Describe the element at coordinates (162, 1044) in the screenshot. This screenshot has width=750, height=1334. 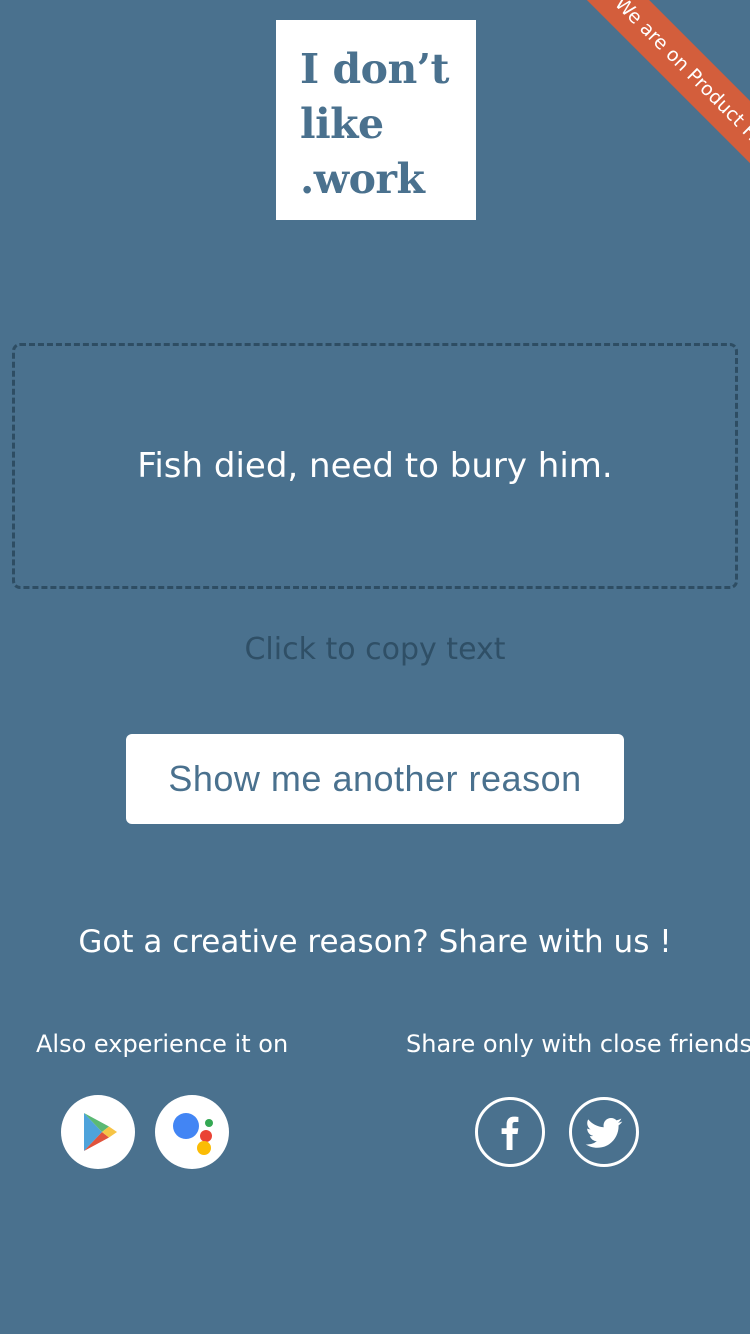
I see `also-experience-label: Also experience it on` at that location.